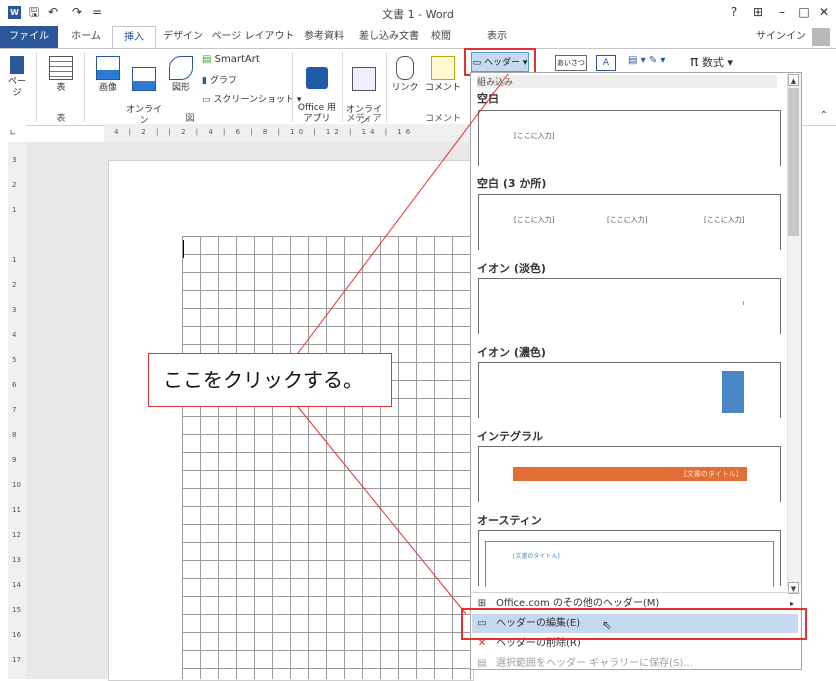 The width and height of the screenshot is (836, 681). What do you see at coordinates (382, 510) in the screenshot?
I see `callout-line-to-edit-header` at bounding box center [382, 510].